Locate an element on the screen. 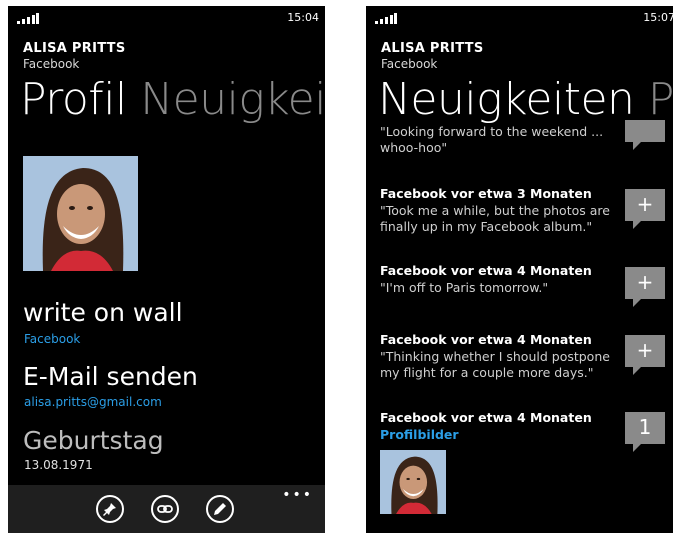  clock: 15:04 is located at coordinates (303, 17).